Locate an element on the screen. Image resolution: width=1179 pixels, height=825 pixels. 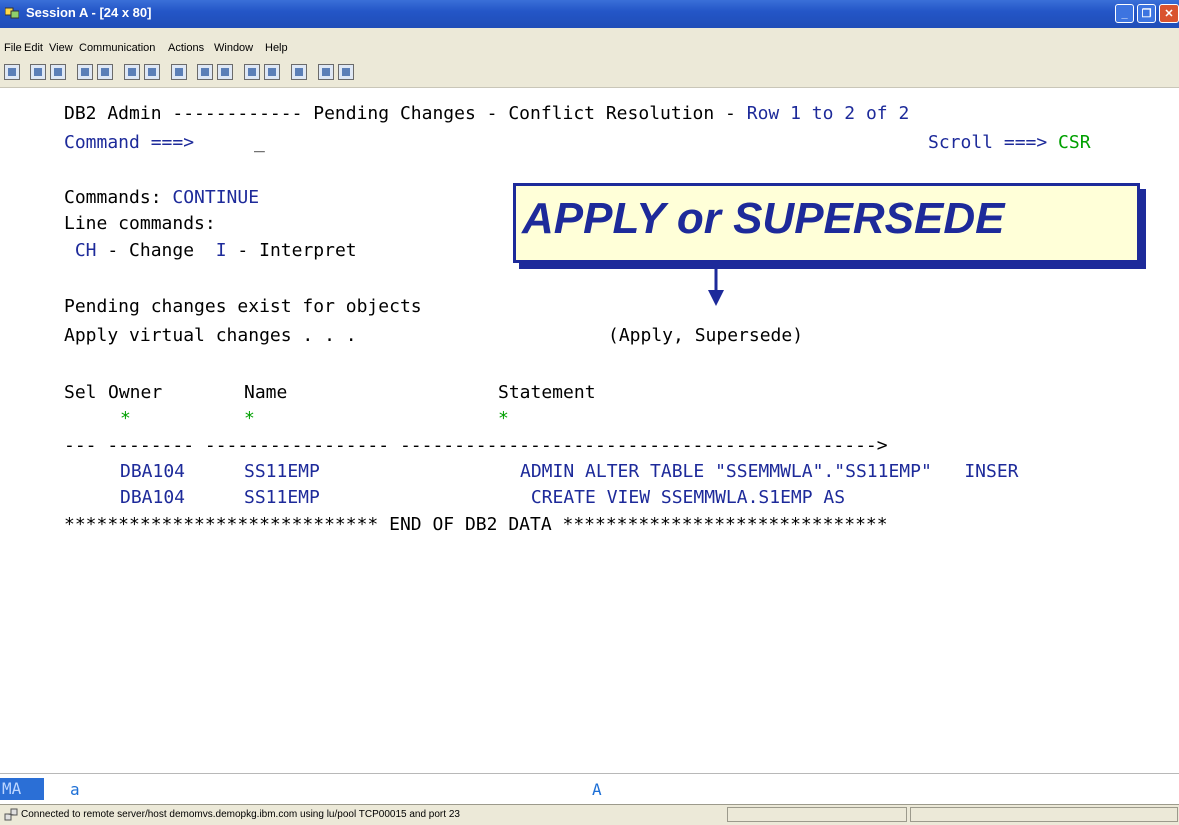
menu-window: Window is located at coordinates (233, 48).